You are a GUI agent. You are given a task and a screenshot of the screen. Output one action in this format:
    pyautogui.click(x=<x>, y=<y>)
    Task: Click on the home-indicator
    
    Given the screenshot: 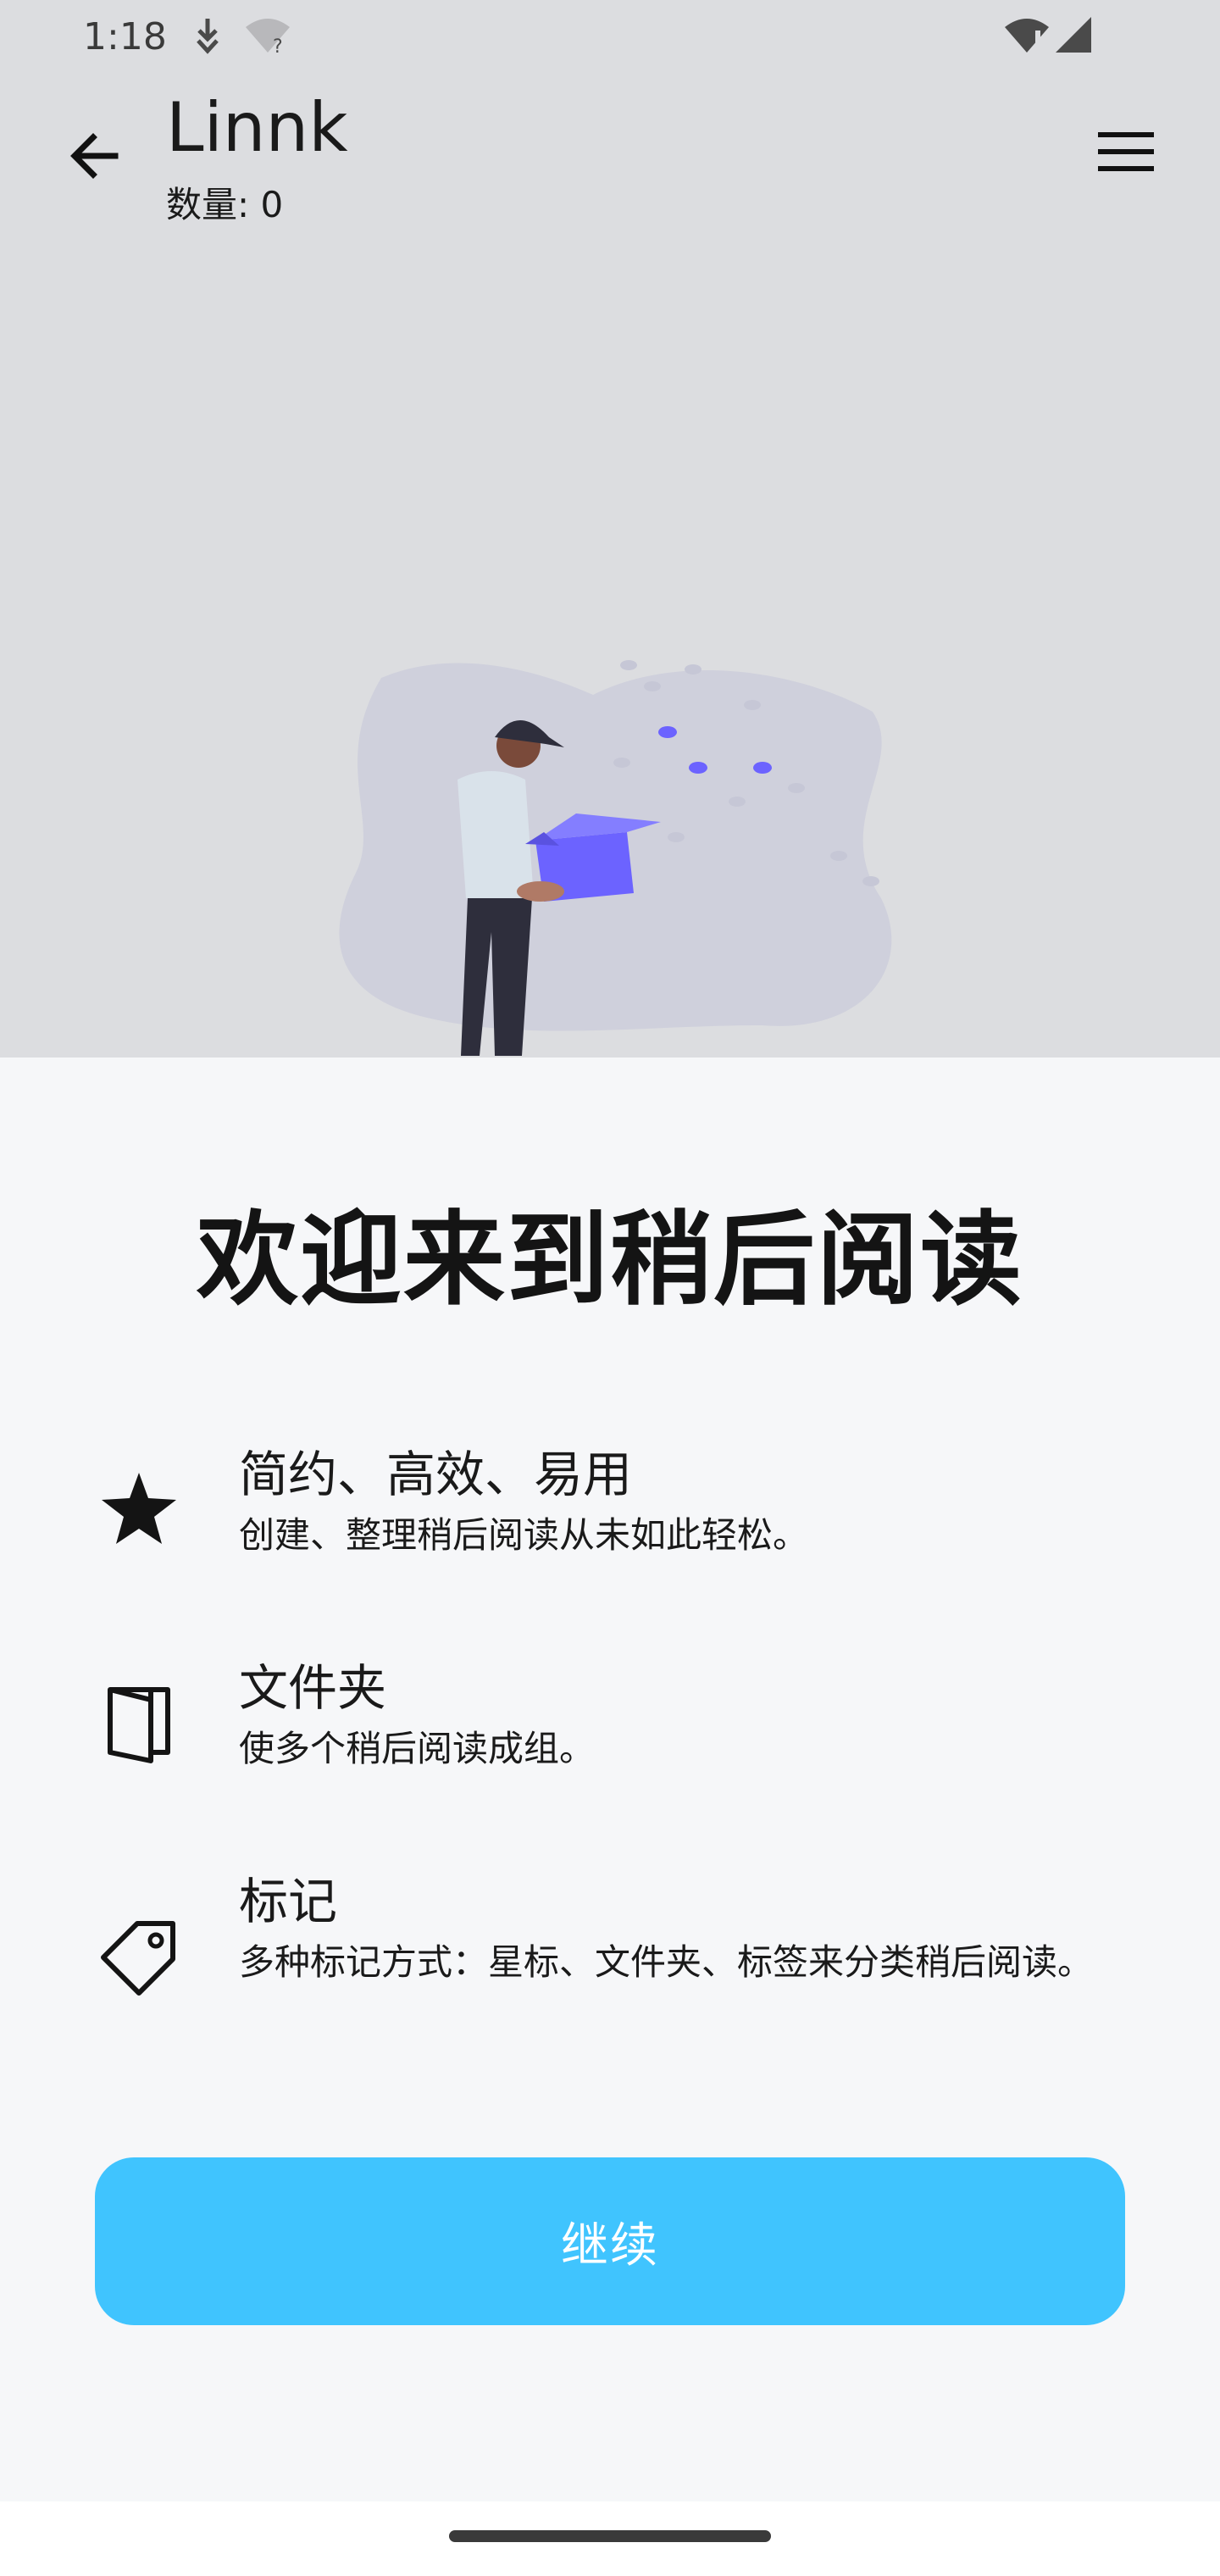 What is the action you would take?
    pyautogui.click(x=610, y=2536)
    